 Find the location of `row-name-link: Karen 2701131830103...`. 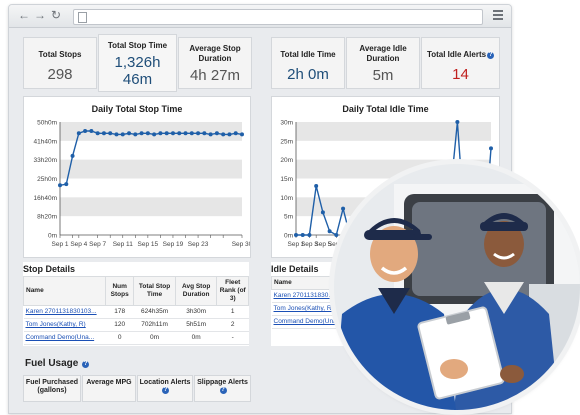

row-name-link: Karen 2701131830103... is located at coordinates (64, 312).